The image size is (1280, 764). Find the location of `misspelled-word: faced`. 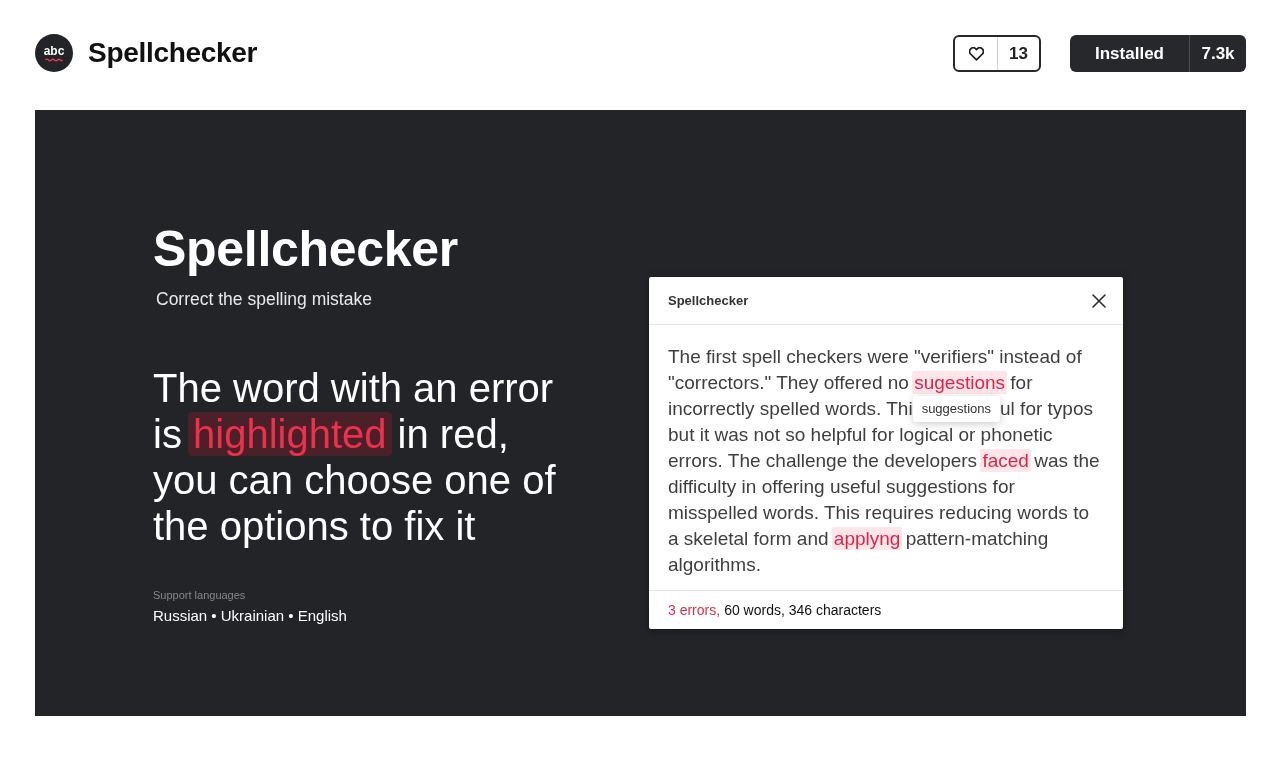

misspelled-word: faced is located at coordinates (1005, 460).